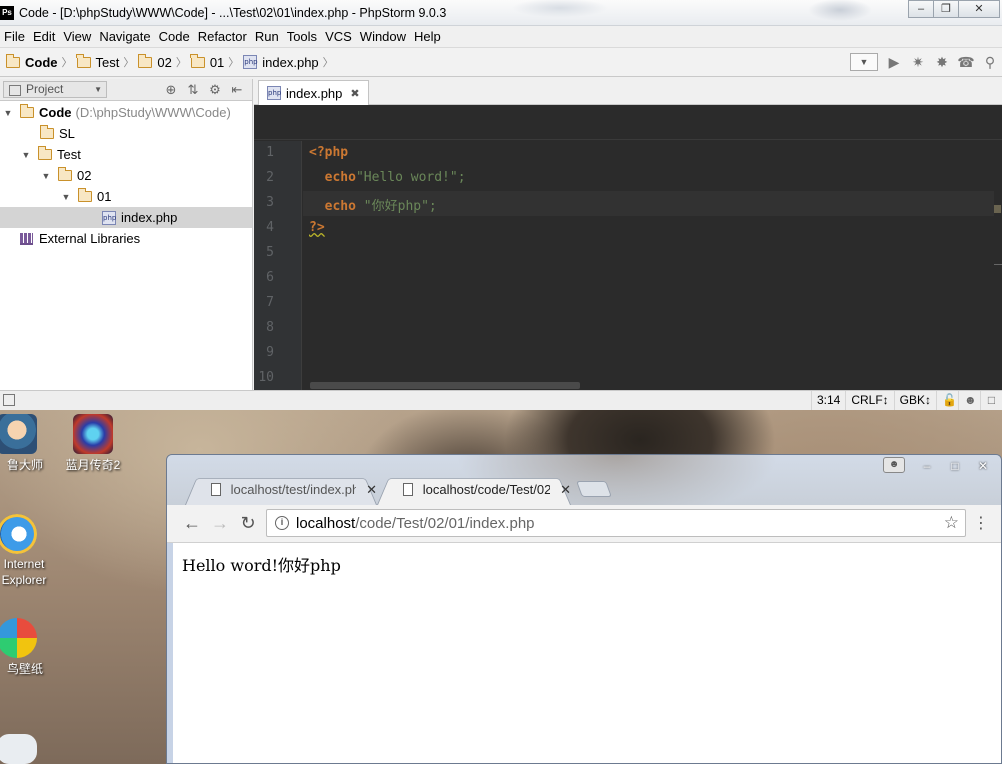 The image size is (1002, 764). What do you see at coordinates (26, 443) in the screenshot?
I see `desktop-icon-ludashi: 鲁大师` at bounding box center [26, 443].